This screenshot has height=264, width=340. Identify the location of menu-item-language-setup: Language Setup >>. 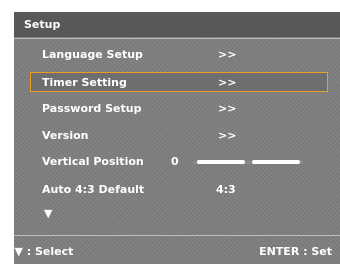
(180, 55).